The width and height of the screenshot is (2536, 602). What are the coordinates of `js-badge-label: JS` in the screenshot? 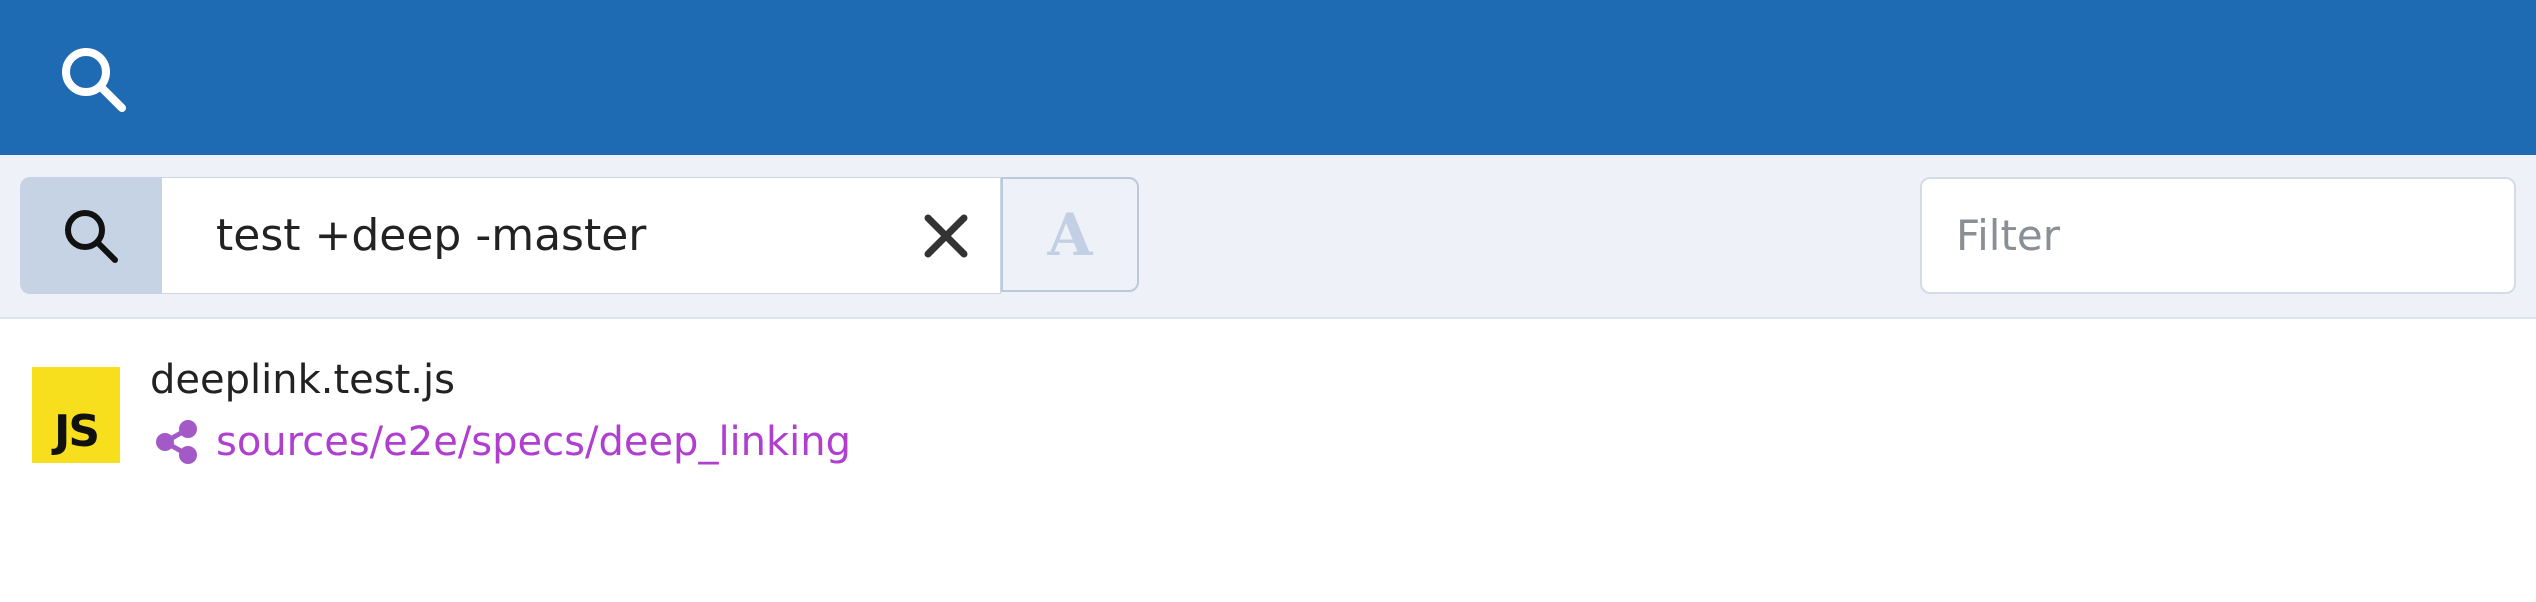 It's located at (76, 431).